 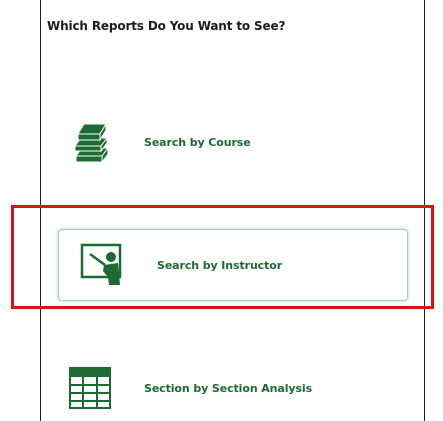 I want to click on instructor-board-icon, so click(x=103, y=265).